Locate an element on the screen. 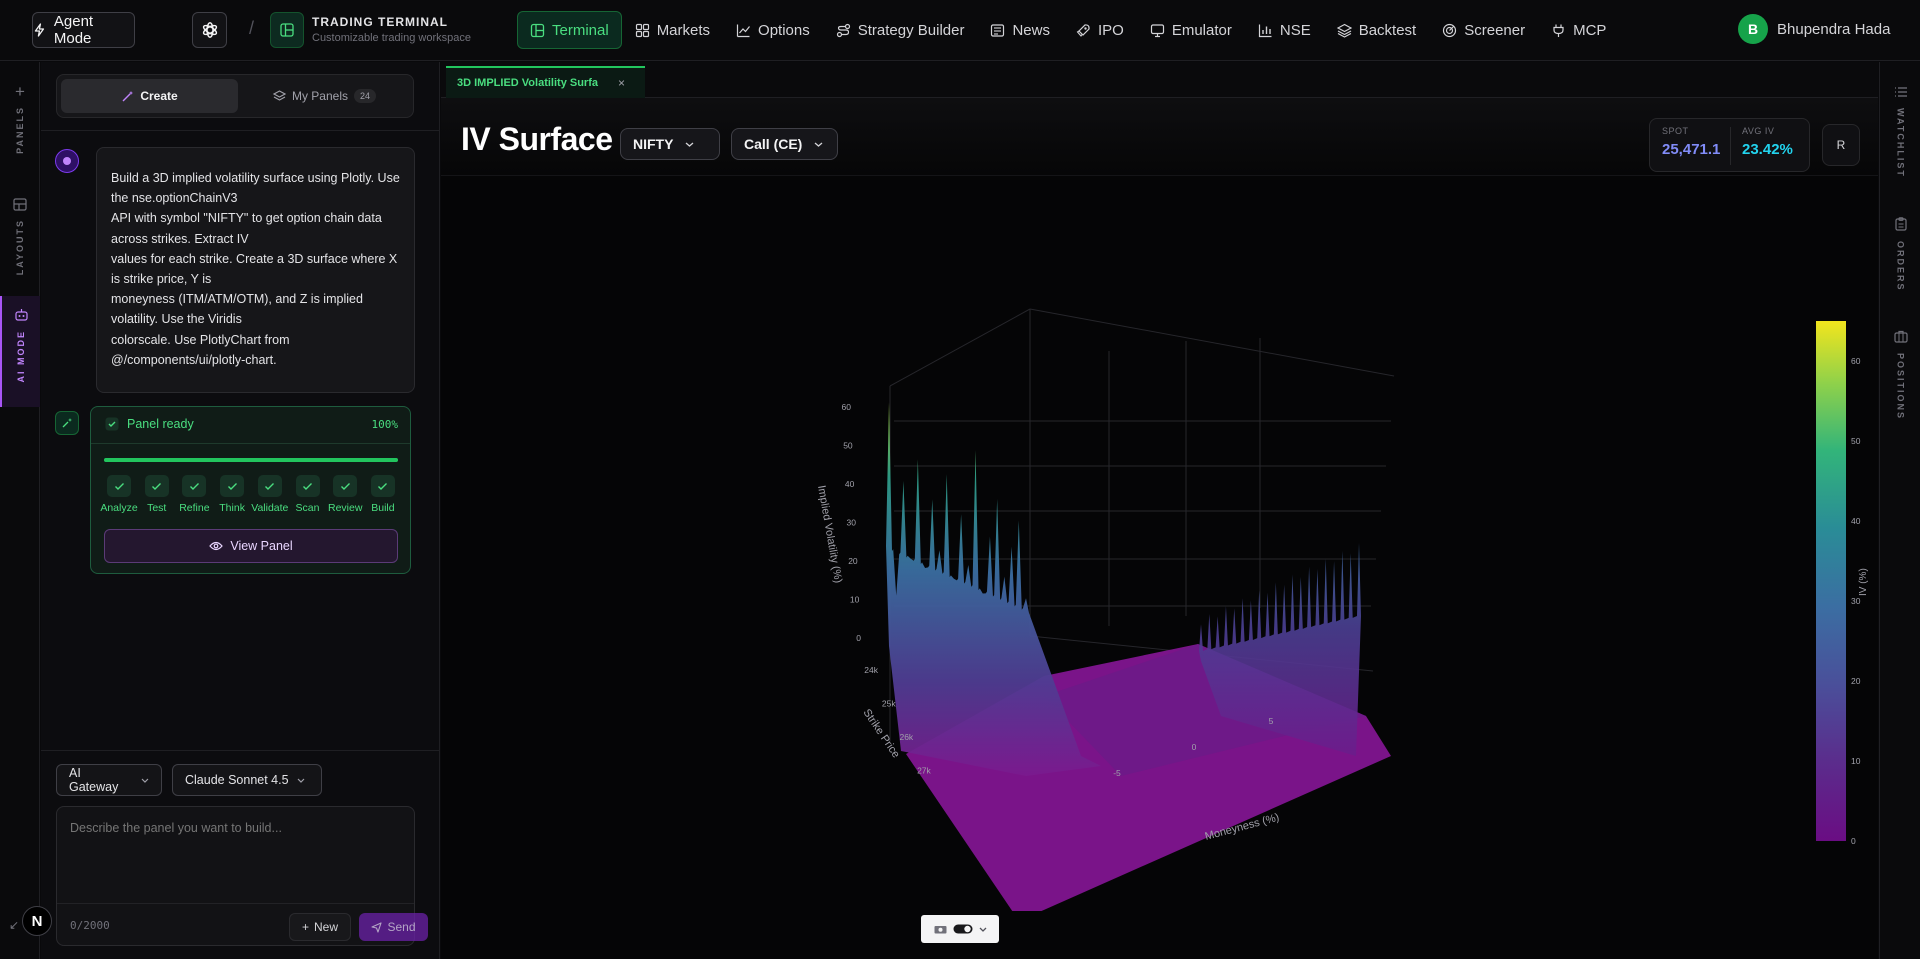  model-select: Claude Sonnet 4.5 is located at coordinates (247, 780).